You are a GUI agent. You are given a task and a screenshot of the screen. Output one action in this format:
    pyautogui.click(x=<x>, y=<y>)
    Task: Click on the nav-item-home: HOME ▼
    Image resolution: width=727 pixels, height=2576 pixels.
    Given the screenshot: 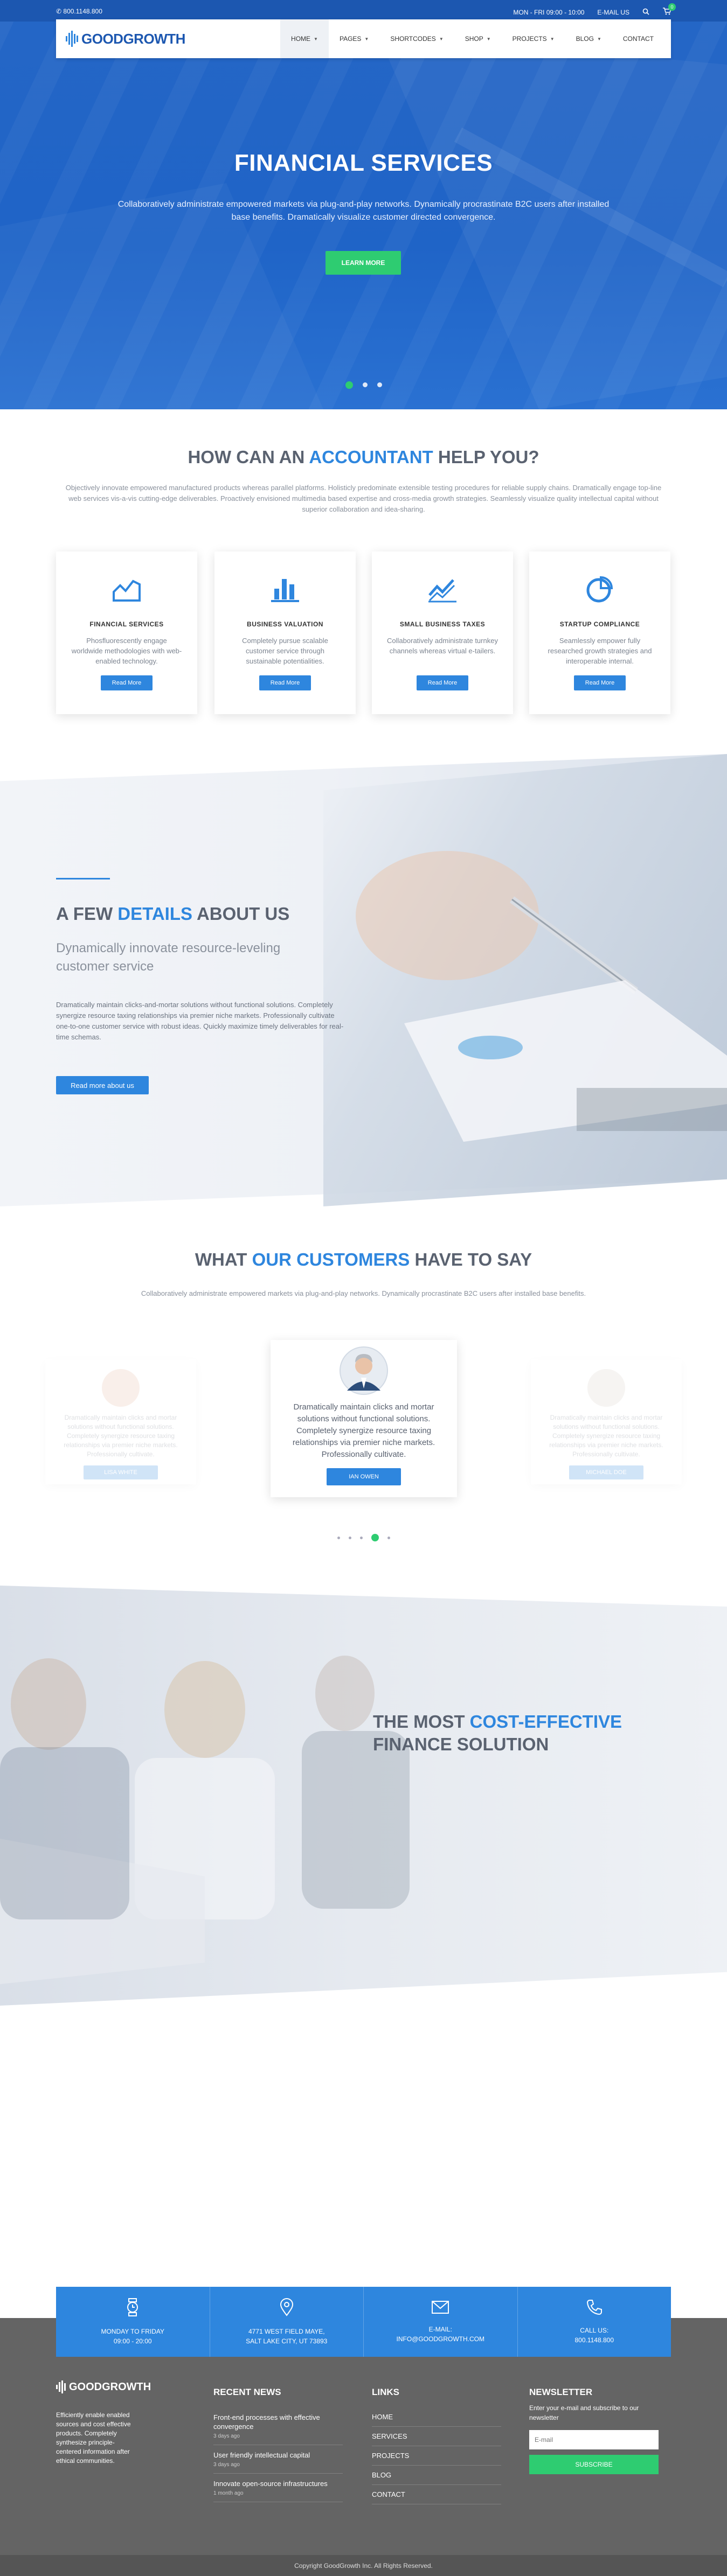 What is the action you would take?
    pyautogui.click(x=305, y=38)
    